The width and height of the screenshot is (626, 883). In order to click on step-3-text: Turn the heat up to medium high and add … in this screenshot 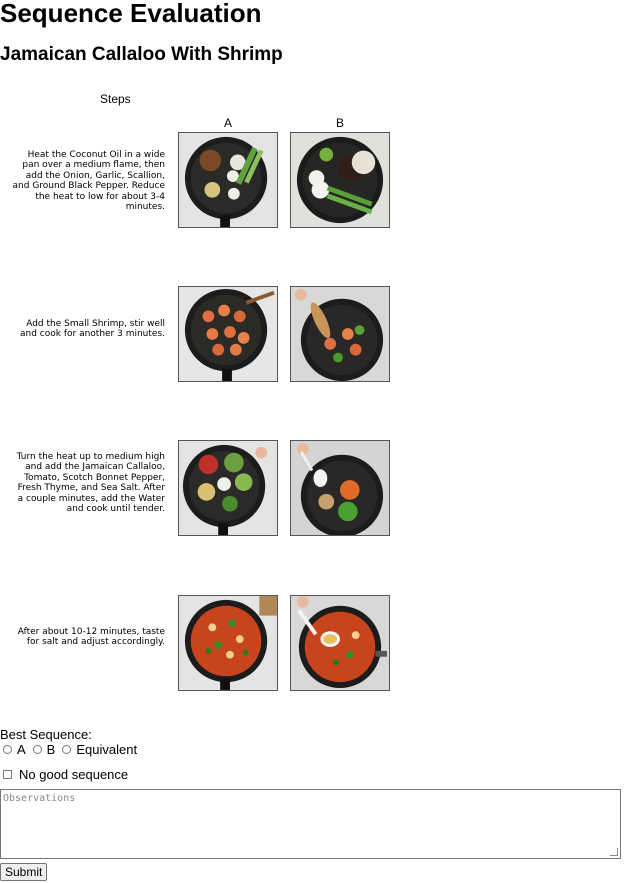, I will do `click(90, 483)`.